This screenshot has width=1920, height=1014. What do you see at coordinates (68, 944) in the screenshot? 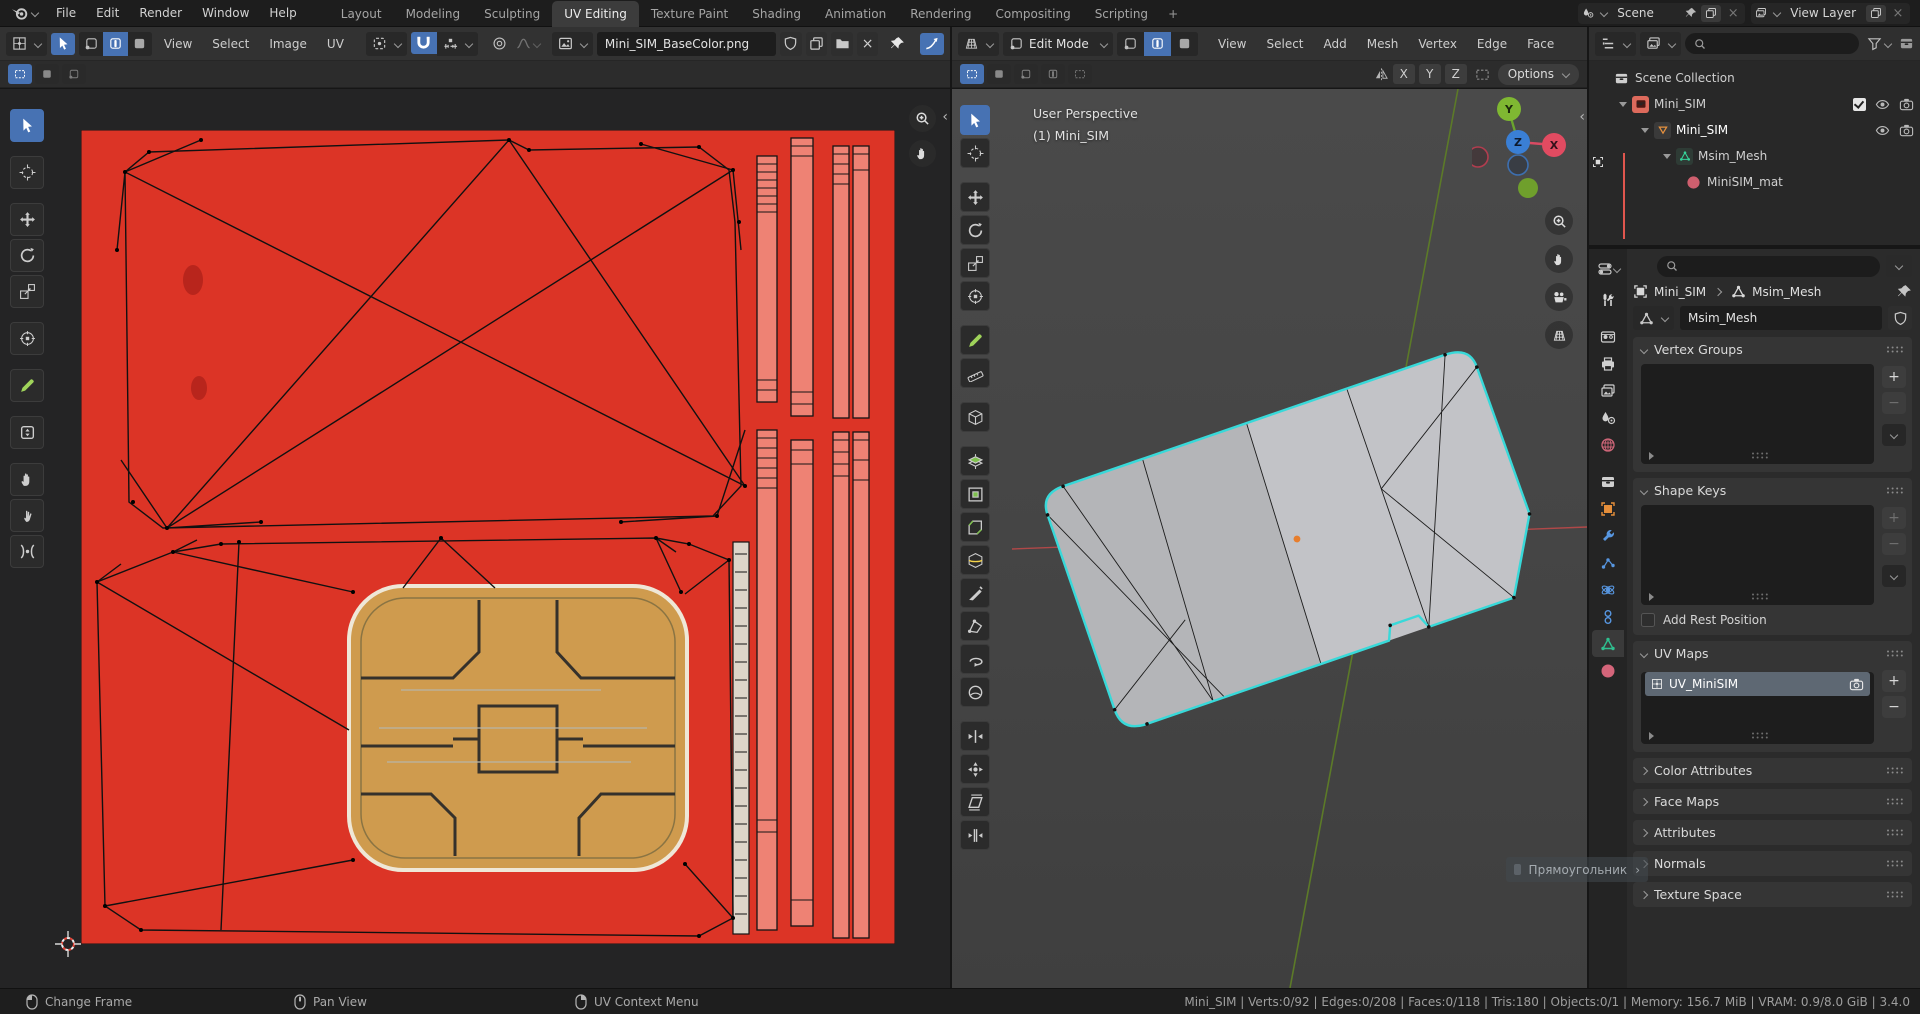
I see `uv-2d-cursor` at bounding box center [68, 944].